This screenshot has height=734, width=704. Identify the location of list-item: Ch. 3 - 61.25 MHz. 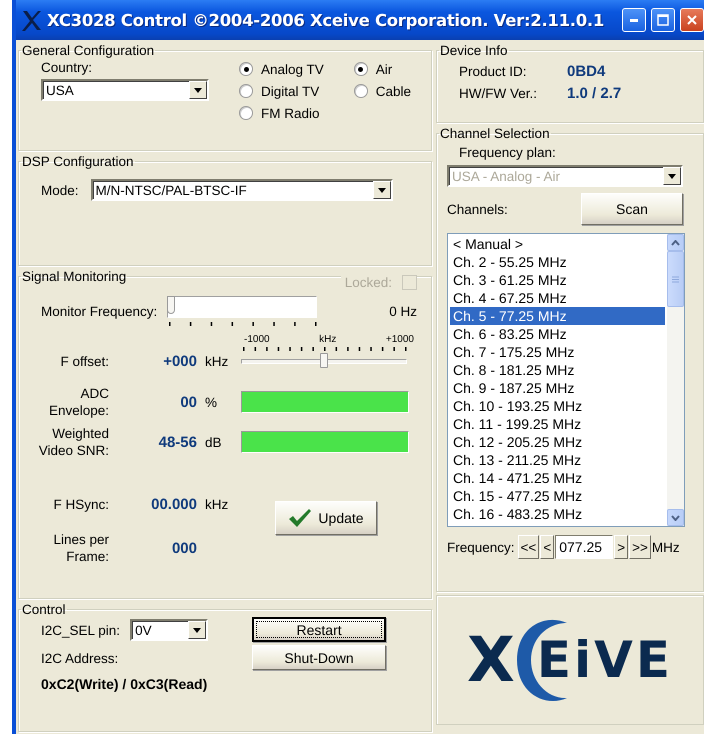
(557, 280).